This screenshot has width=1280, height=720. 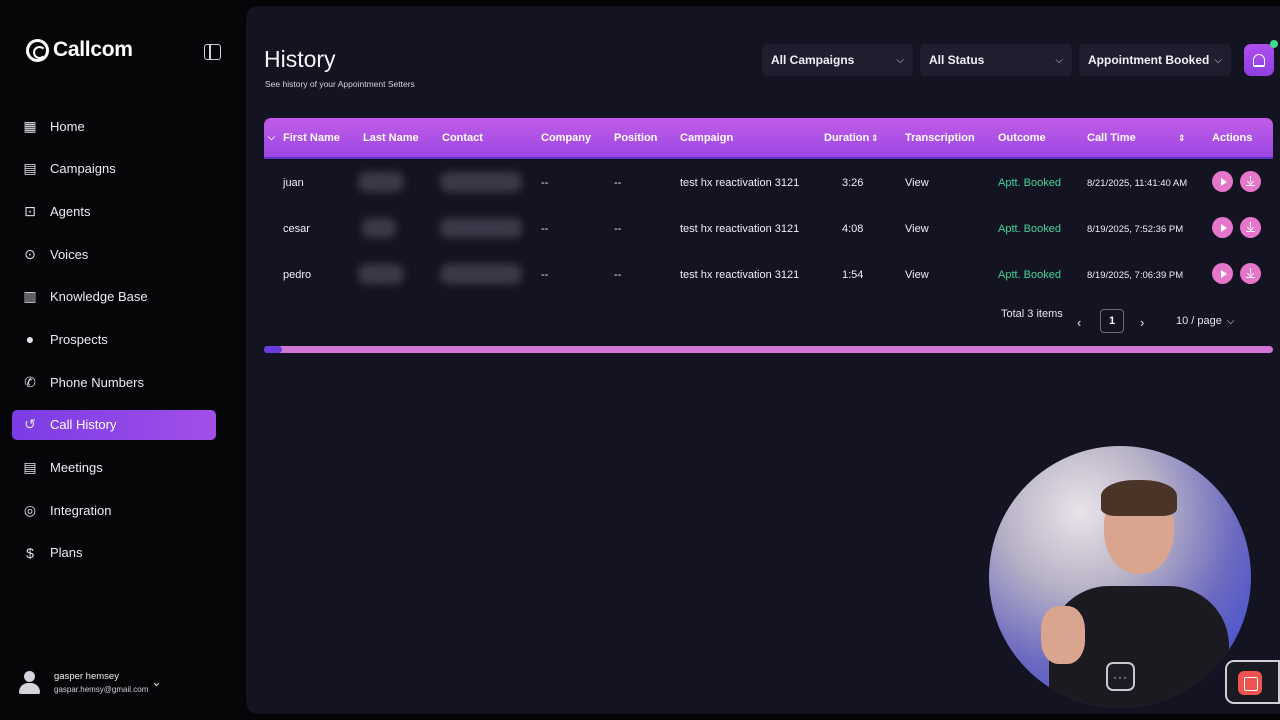 I want to click on campaign-filter: All Campaigns ⌵, so click(x=837, y=60).